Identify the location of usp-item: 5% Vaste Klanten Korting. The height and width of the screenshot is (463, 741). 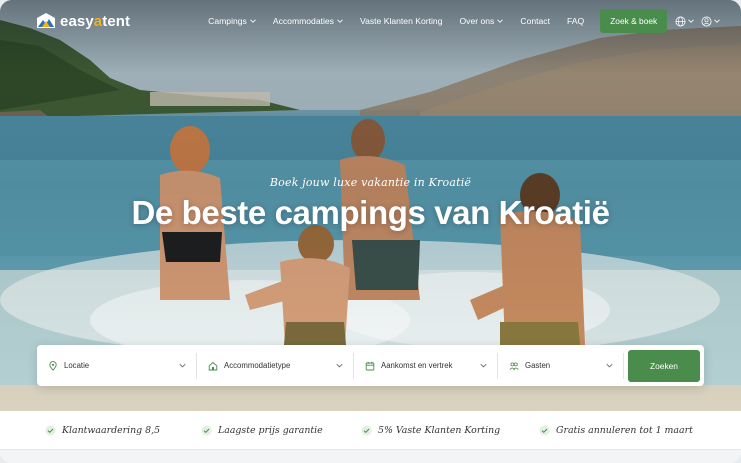
(430, 430).